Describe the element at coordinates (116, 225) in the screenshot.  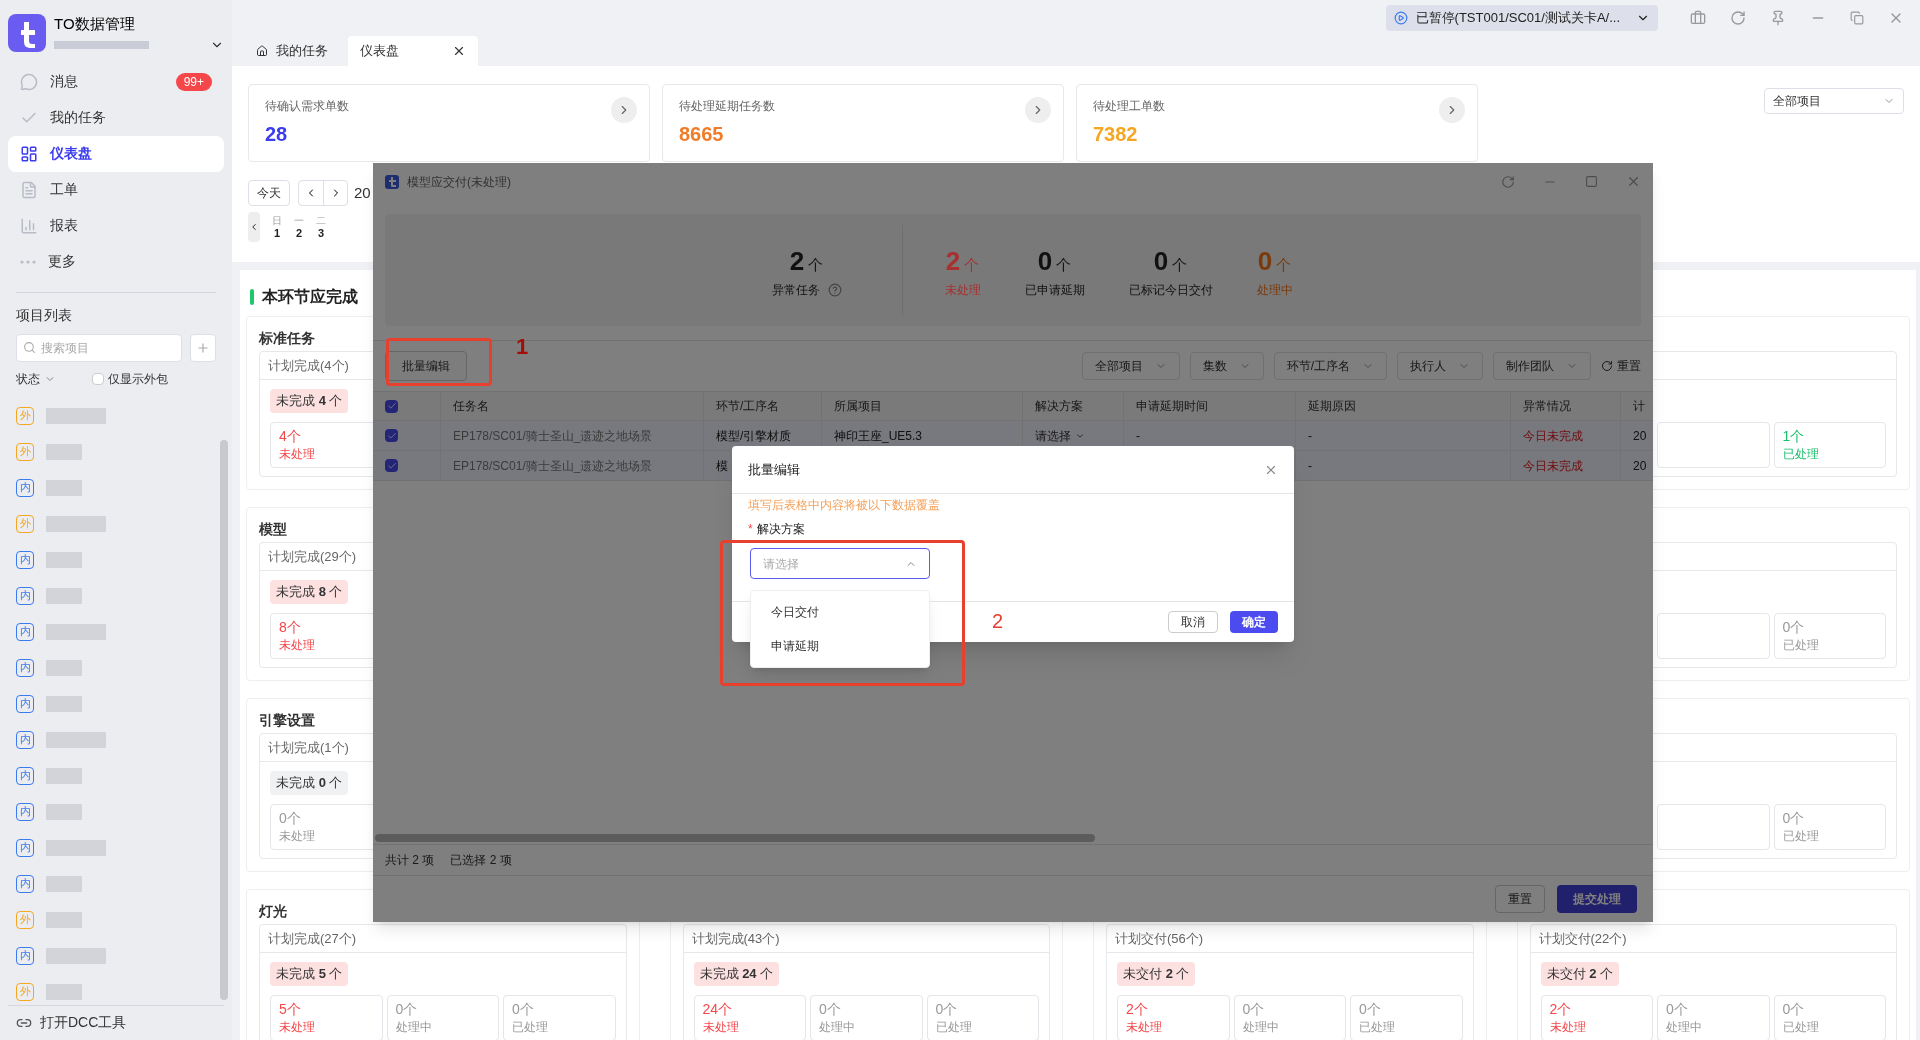
I see `nav-item: 报表` at that location.